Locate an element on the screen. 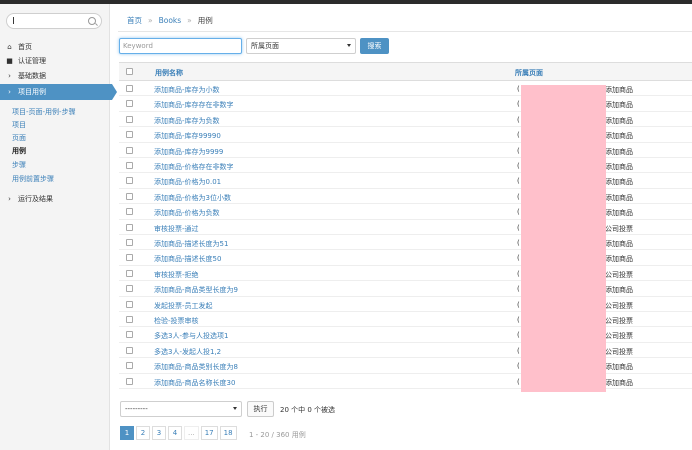  divider is located at coordinates (405, 31).